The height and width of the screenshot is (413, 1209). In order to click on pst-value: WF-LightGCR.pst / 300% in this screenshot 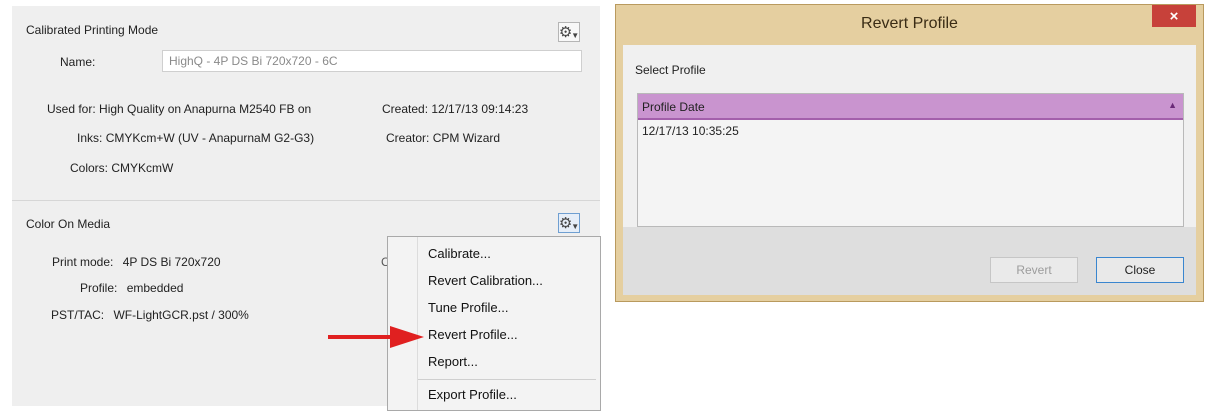, I will do `click(181, 315)`.